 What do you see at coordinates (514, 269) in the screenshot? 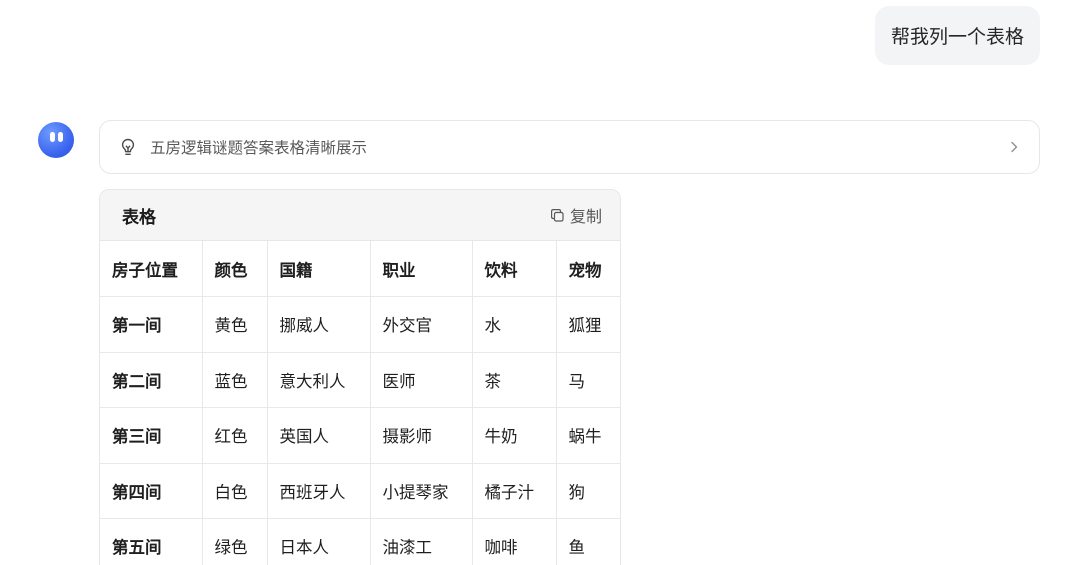
I see `column-header: 饮料` at bounding box center [514, 269].